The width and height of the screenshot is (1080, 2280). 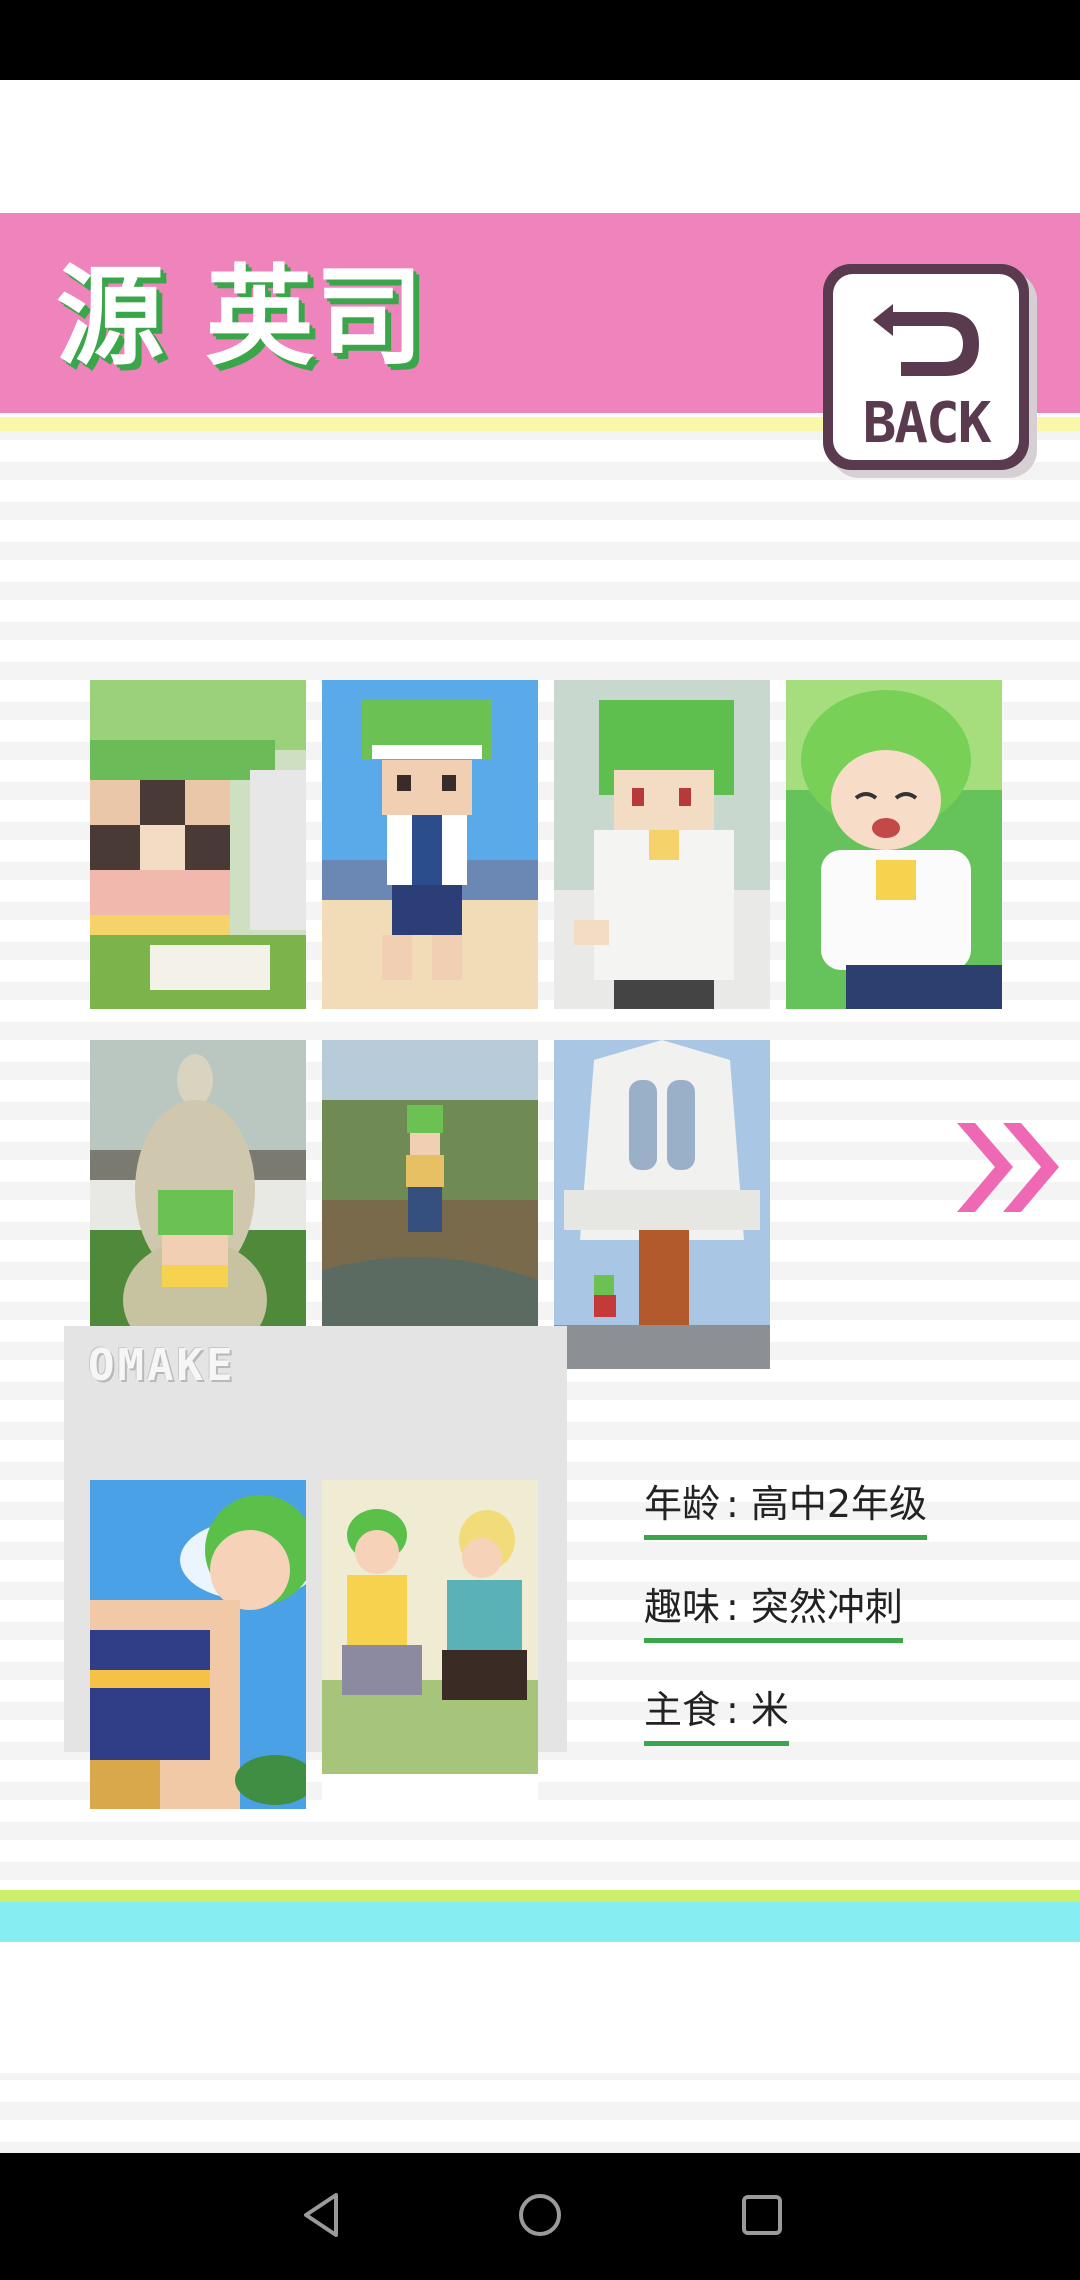 What do you see at coordinates (540, 1922) in the screenshot?
I see `footer-stripe-cyan` at bounding box center [540, 1922].